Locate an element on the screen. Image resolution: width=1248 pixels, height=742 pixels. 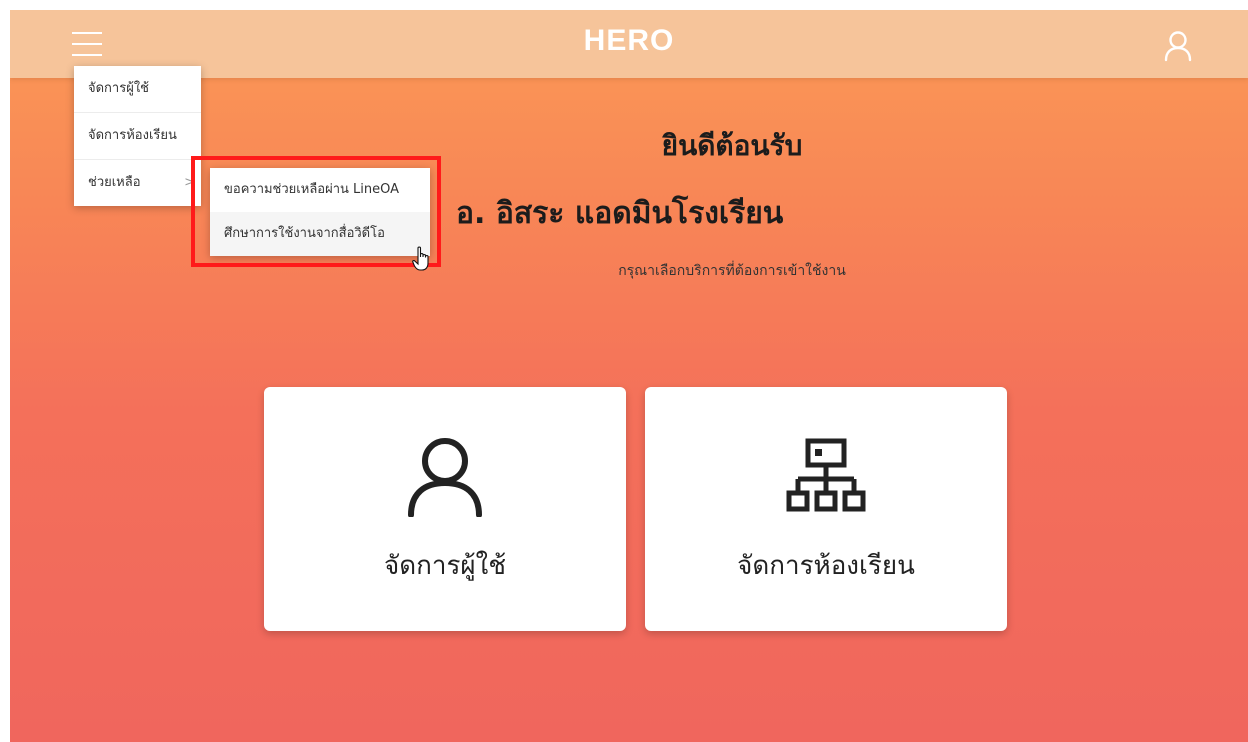
submenu-item-label: ขอความช่วยเหลือผ่าน LineOA is located at coordinates (312, 189).